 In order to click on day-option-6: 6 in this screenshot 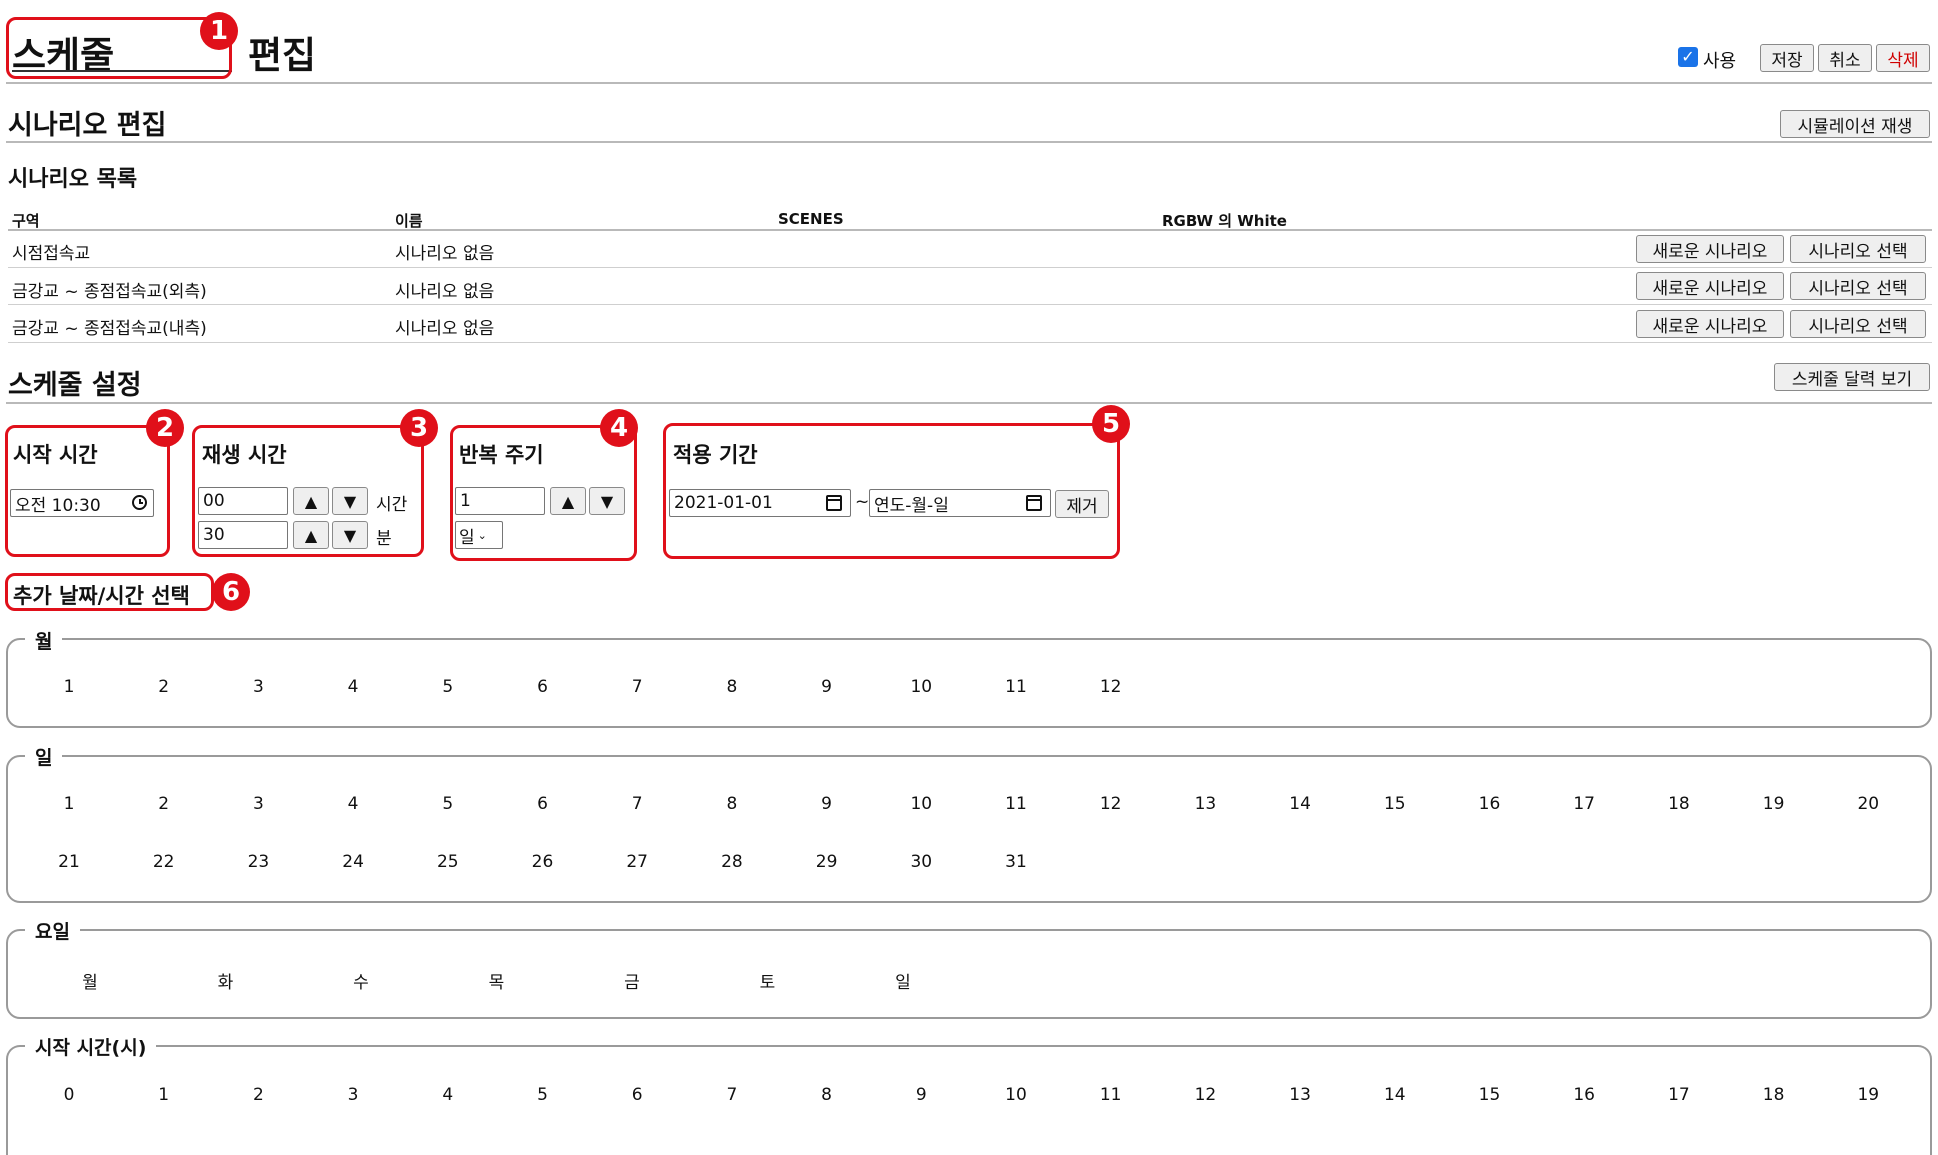, I will do `click(543, 804)`.